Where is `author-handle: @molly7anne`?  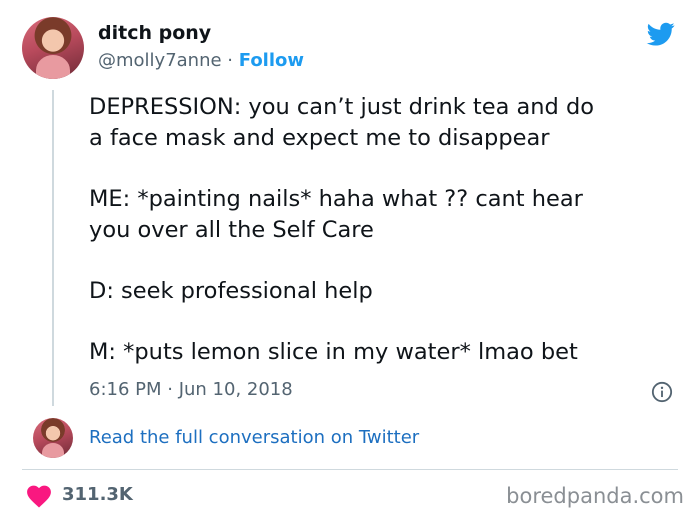
author-handle: @molly7anne is located at coordinates (160, 60).